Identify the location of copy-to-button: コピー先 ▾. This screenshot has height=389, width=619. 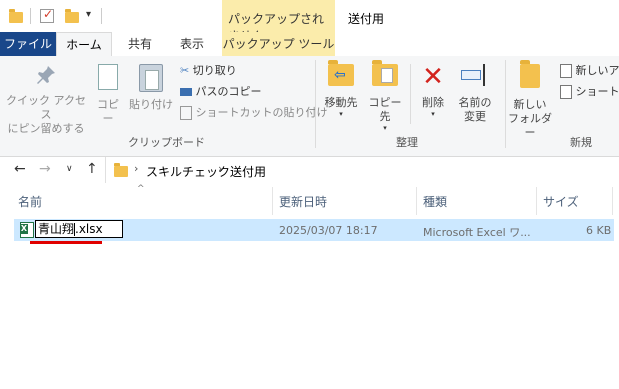
(385, 96).